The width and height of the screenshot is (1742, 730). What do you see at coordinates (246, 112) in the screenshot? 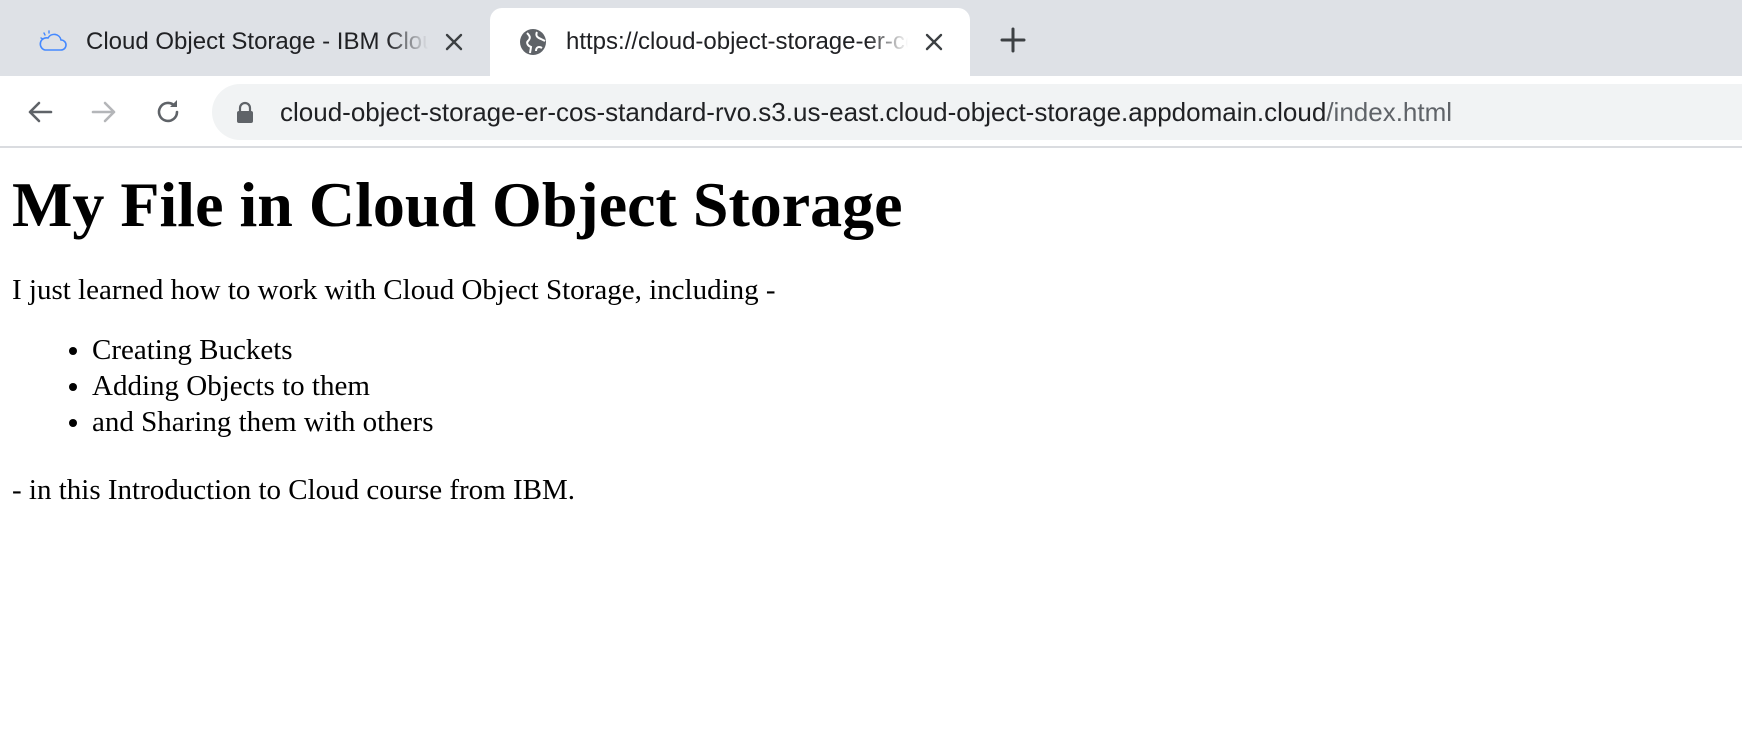
I see `lock-icon` at bounding box center [246, 112].